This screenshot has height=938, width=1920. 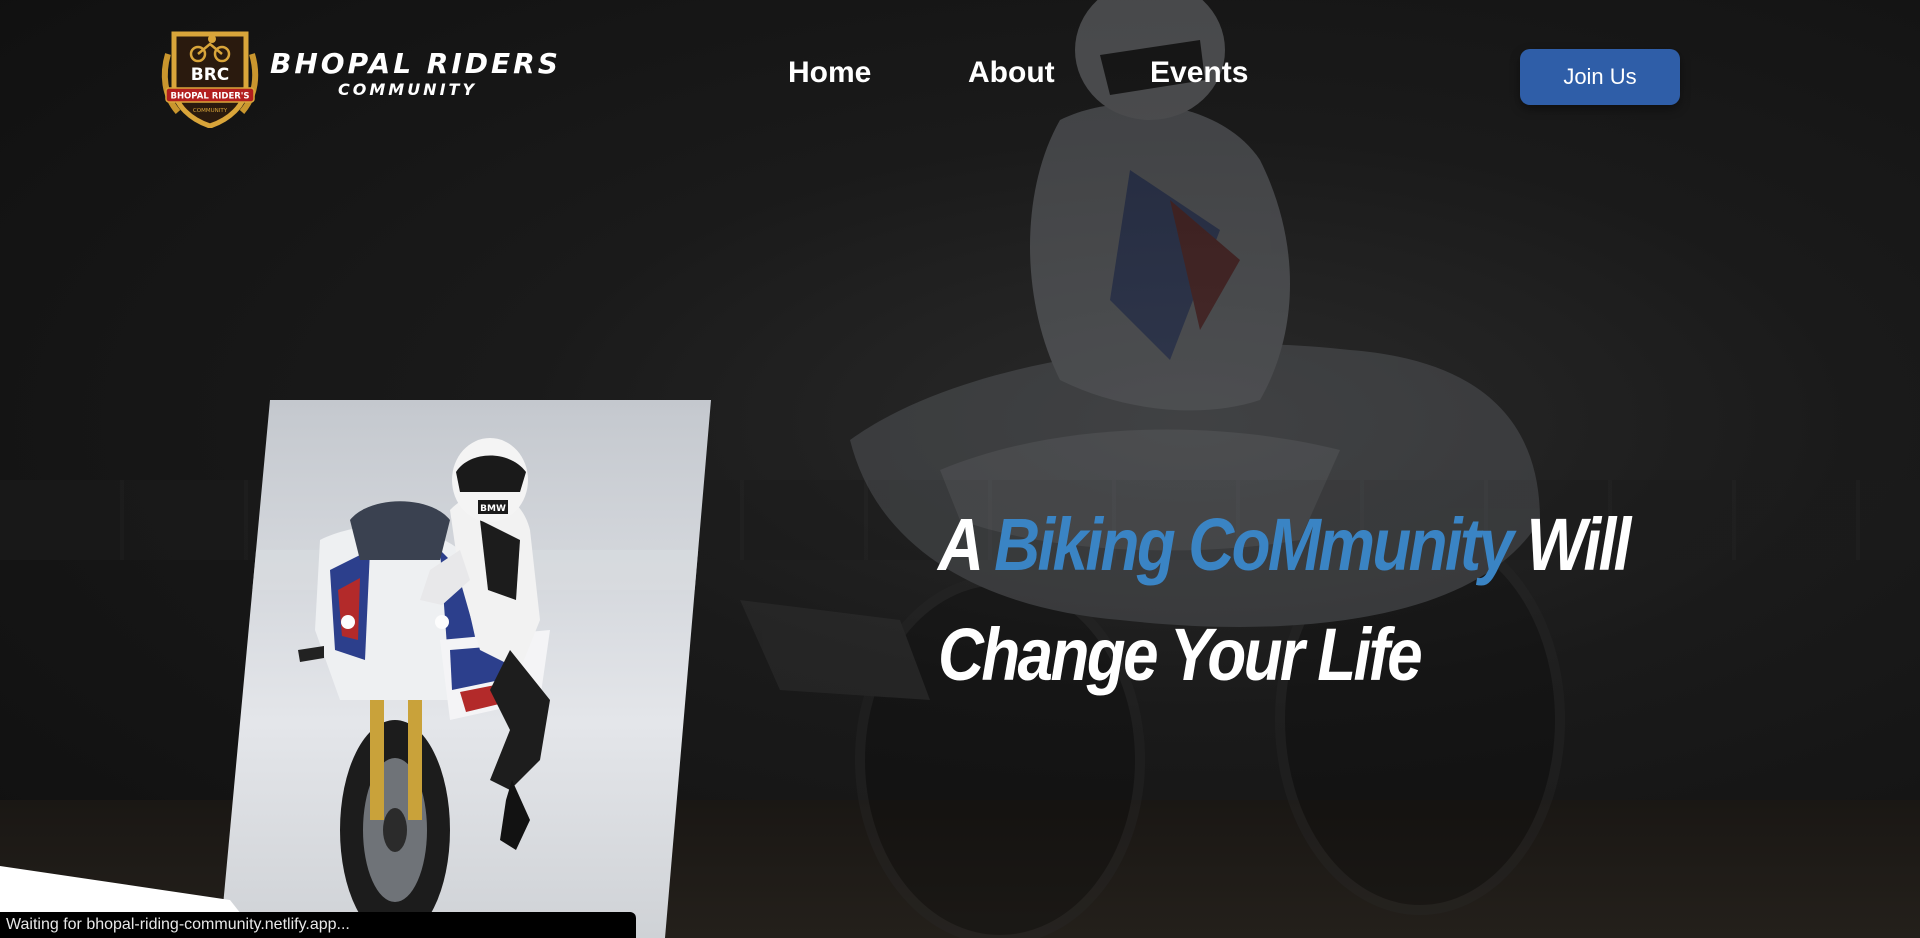 What do you see at coordinates (1600, 77) in the screenshot?
I see `join-us-button: Join Us` at bounding box center [1600, 77].